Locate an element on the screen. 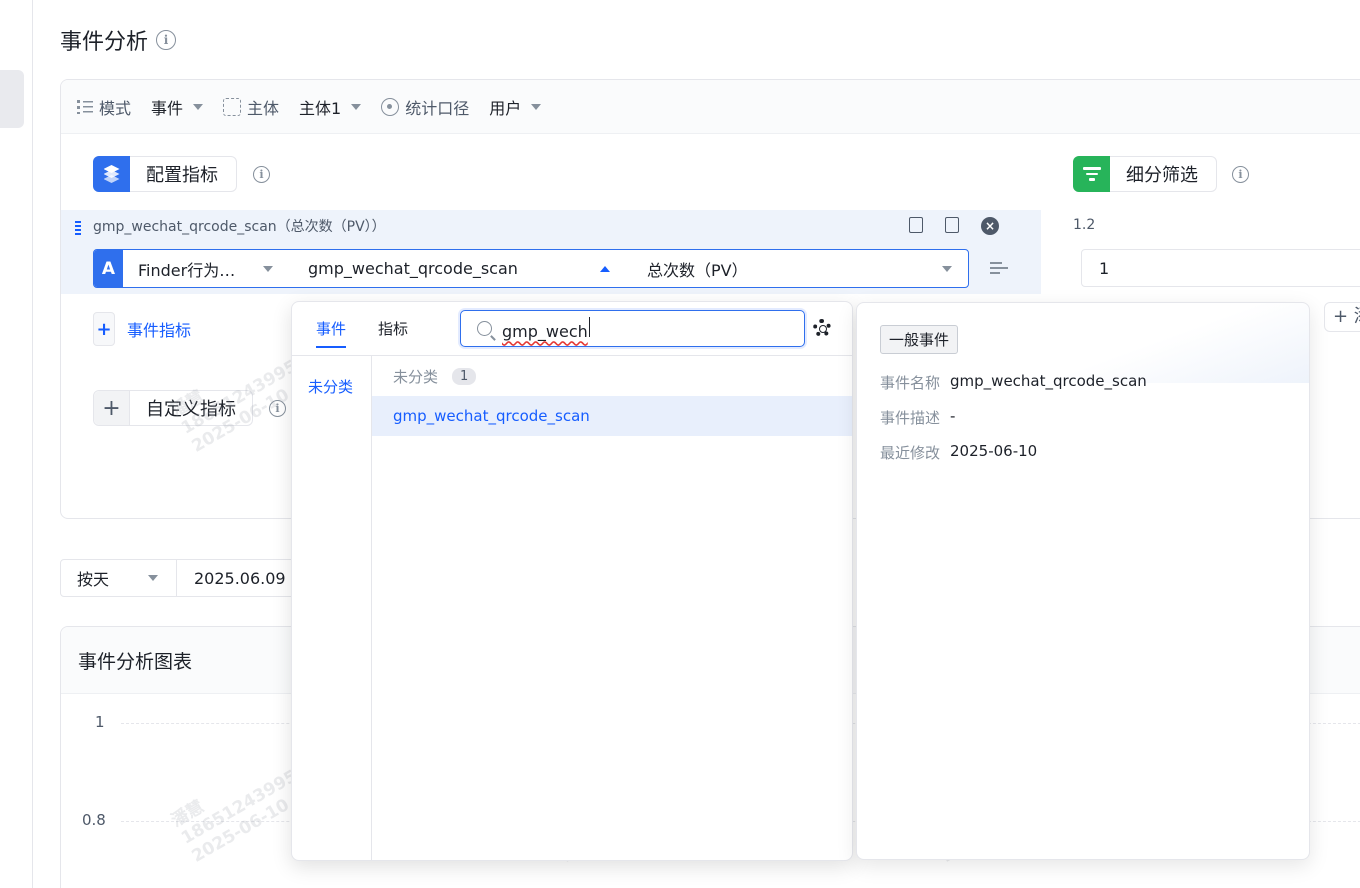  user-icon is located at coordinates (232, 106).